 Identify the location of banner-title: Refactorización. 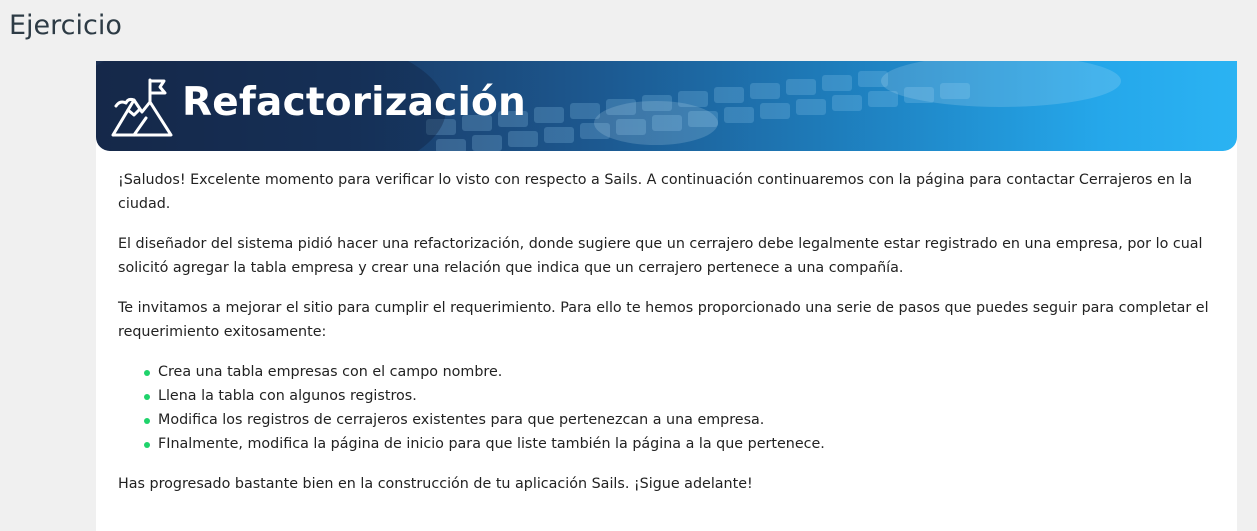
(354, 102).